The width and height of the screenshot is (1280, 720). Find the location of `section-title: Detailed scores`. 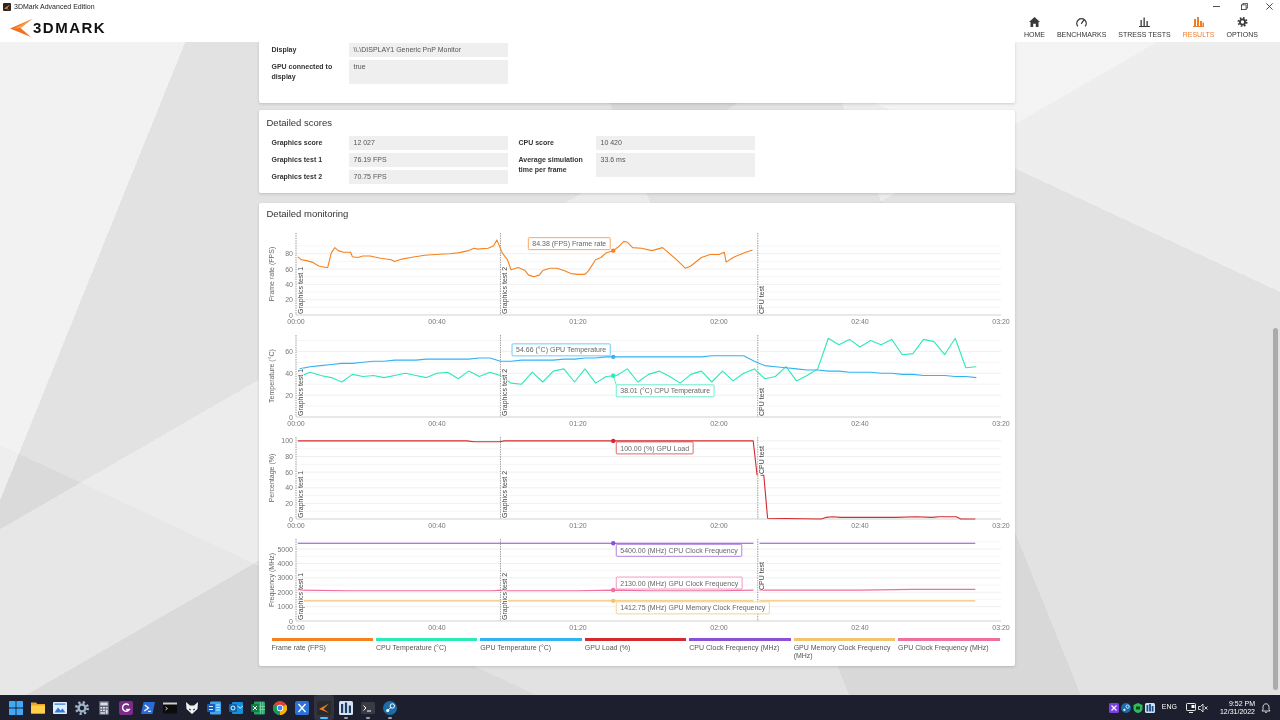

section-title: Detailed scores is located at coordinates (299, 123).